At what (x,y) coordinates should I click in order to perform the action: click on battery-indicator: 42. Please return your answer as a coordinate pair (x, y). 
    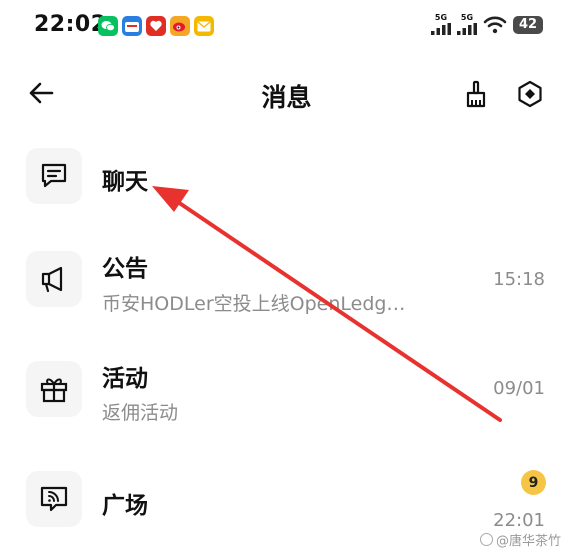
    Looking at the image, I should click on (528, 24).